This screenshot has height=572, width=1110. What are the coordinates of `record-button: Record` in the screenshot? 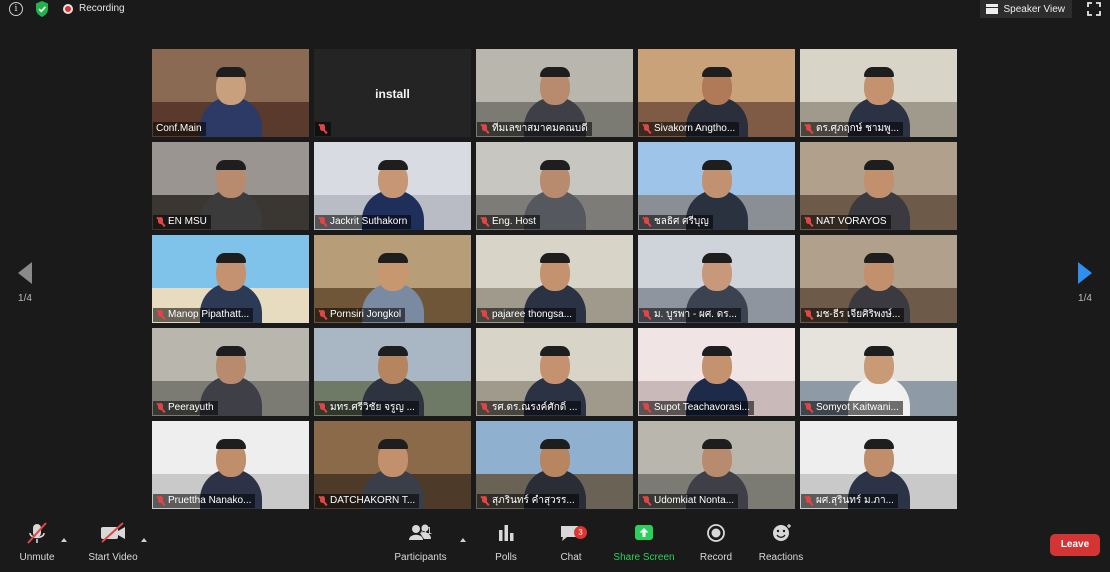 It's located at (716, 545).